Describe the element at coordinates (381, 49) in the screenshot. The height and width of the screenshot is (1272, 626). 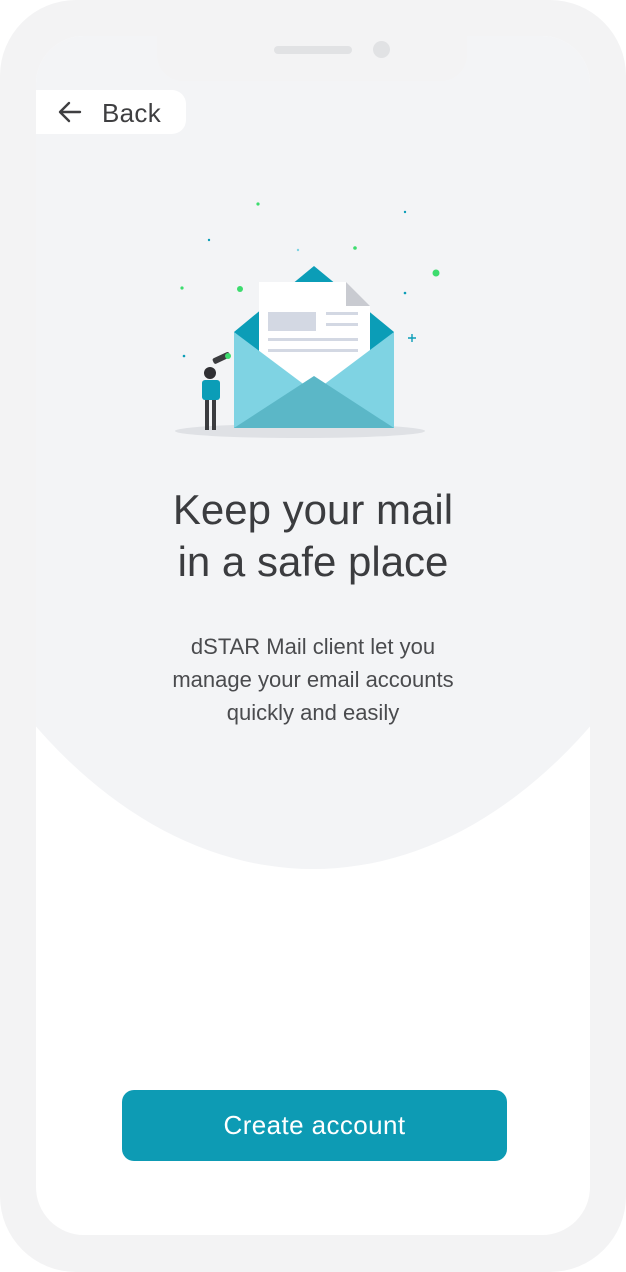
I see `front-camera` at that location.